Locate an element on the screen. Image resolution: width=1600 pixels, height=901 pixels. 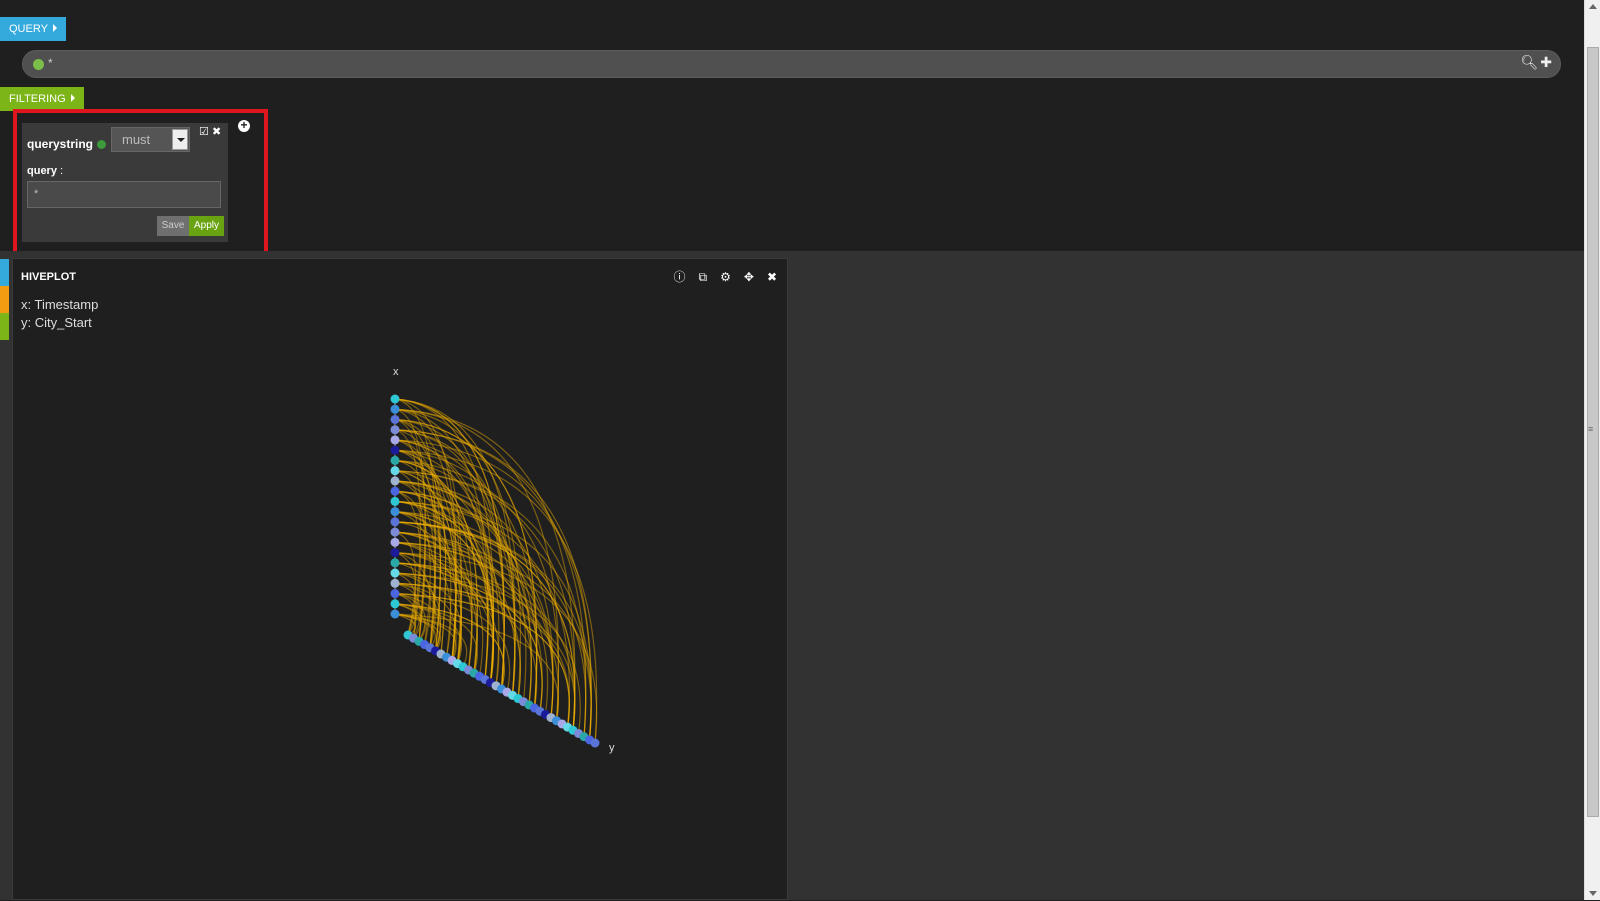
filtering-tab: FILTERING is located at coordinates (42, 99).